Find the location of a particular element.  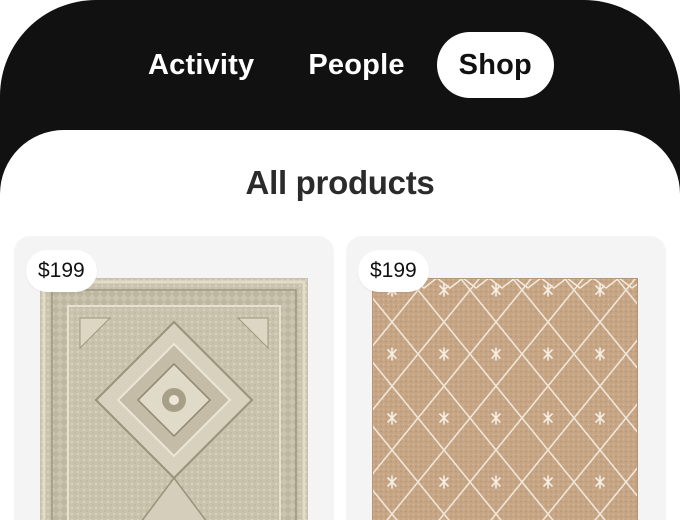

tab-bar: Activity People Shop is located at coordinates (340, 65).